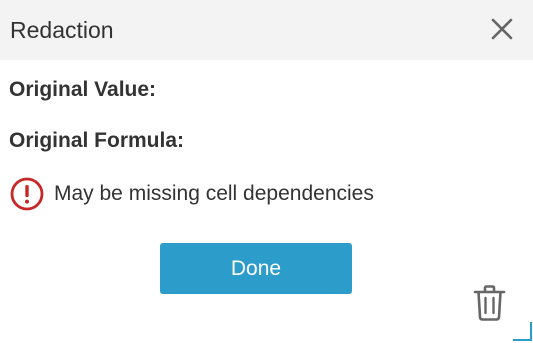  What do you see at coordinates (27, 194) in the screenshot?
I see `exclamation-circle-icon` at bounding box center [27, 194].